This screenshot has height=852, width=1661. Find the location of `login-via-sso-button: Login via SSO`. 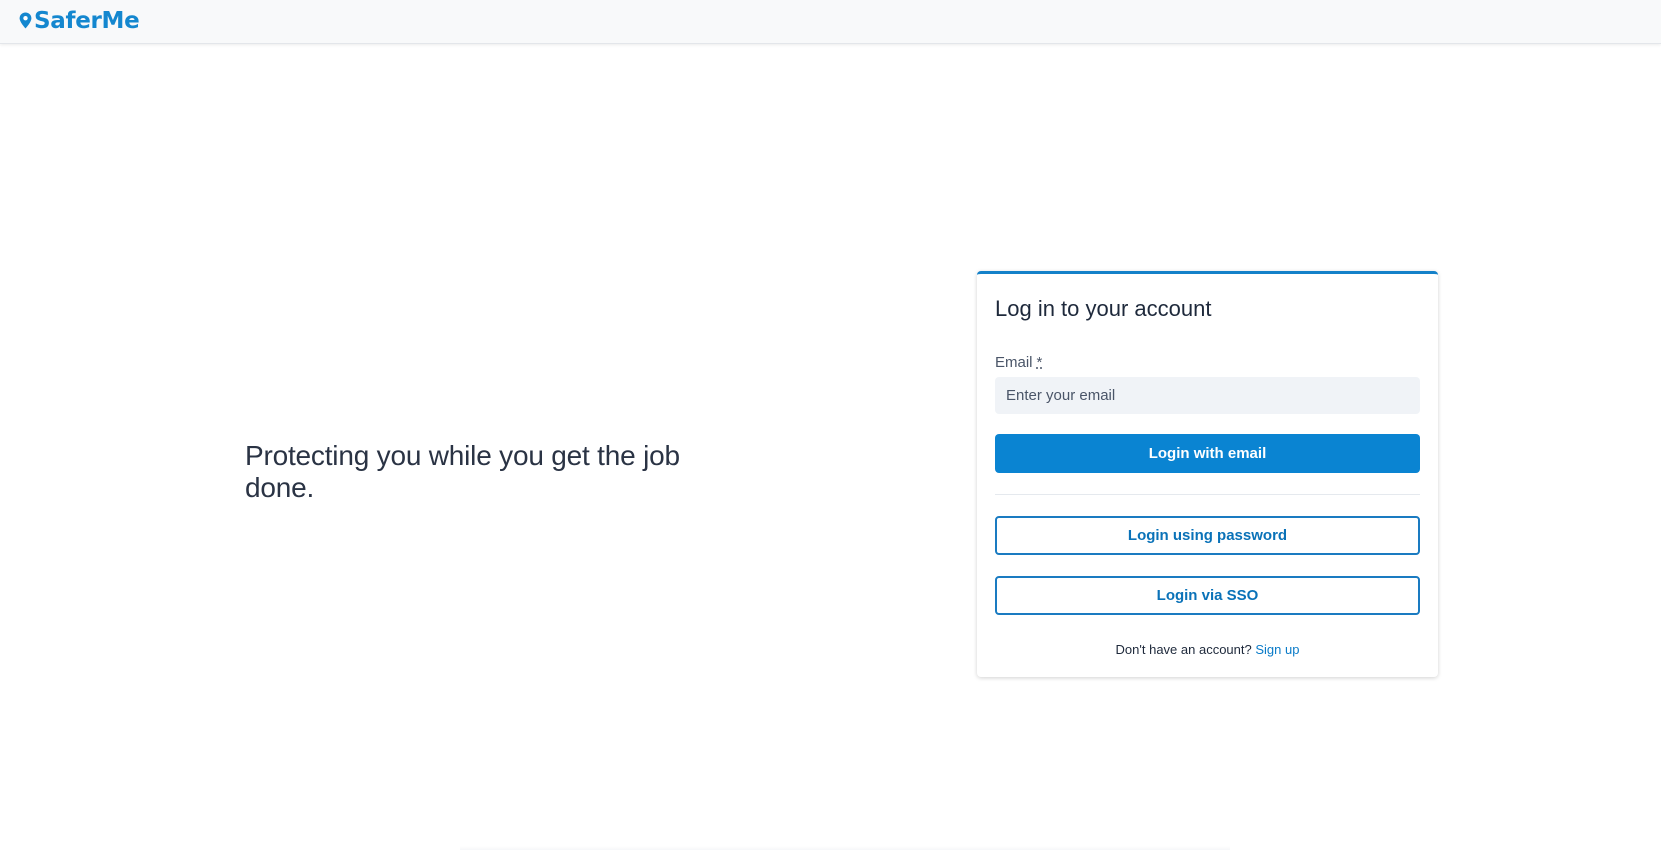

login-via-sso-button: Login via SSO is located at coordinates (1207, 595).